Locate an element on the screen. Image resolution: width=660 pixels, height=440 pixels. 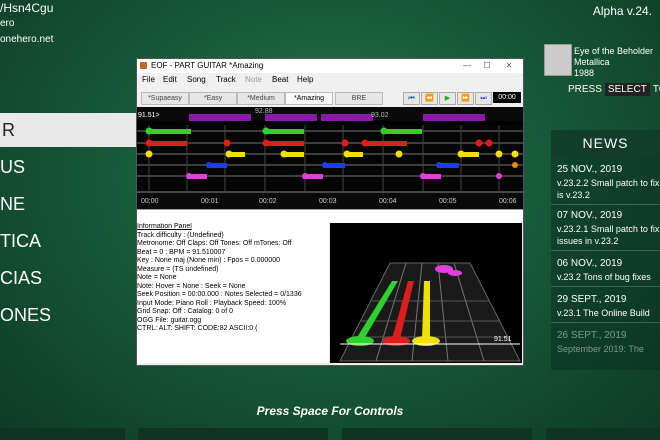
menu-beat: Beat is located at coordinates (280, 80).